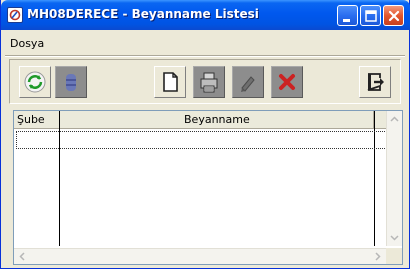 Image resolution: width=410 pixels, height=269 pixels. I want to click on refresh-button, so click(35, 82).